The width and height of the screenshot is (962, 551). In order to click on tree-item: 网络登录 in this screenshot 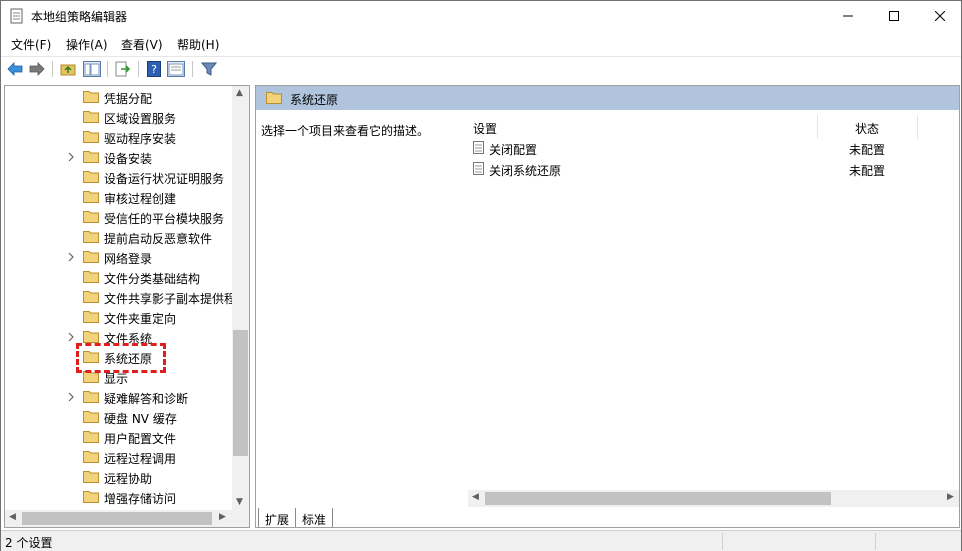, I will do `click(118, 257)`.